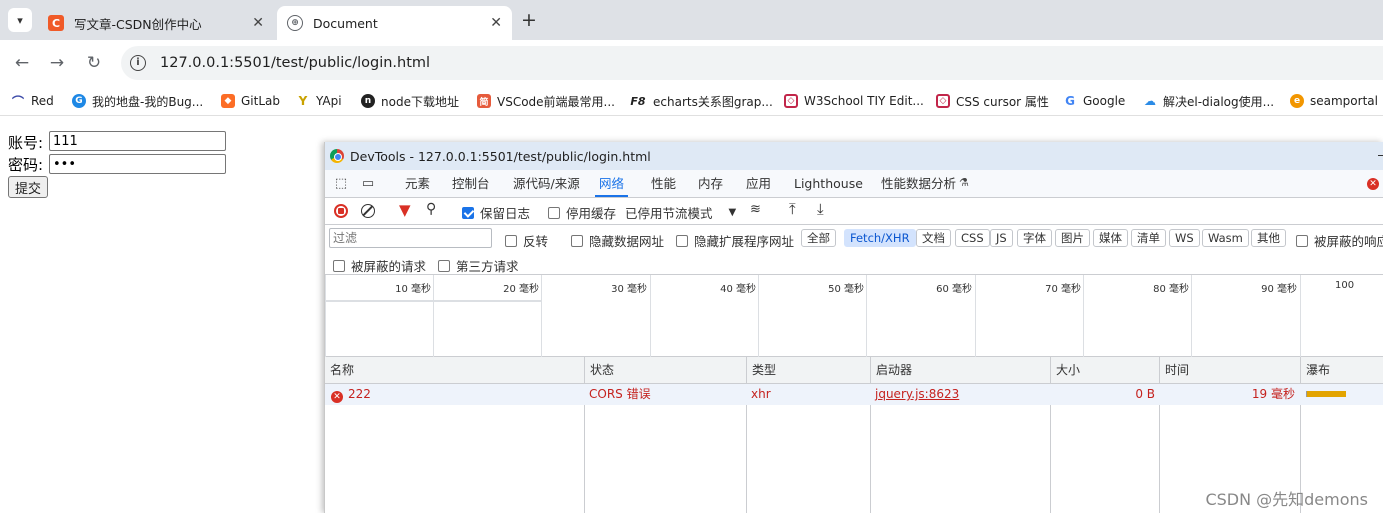  What do you see at coordinates (1184, 238) in the screenshot?
I see `type-filter-ws: WS` at bounding box center [1184, 238].